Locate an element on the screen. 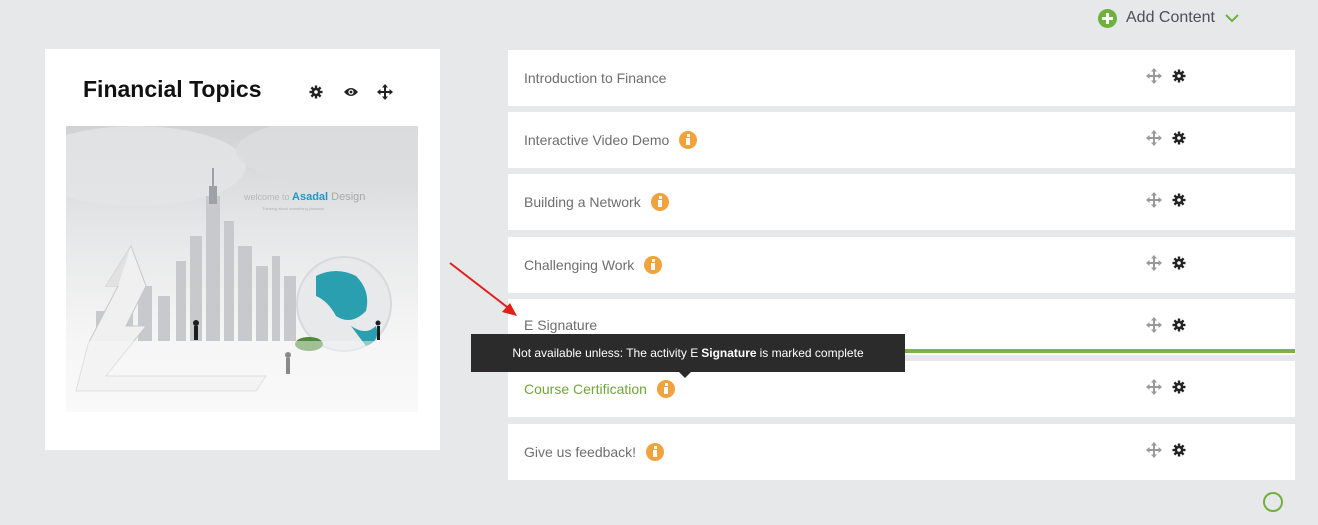  add-content-label: Add Content is located at coordinates (1170, 17).